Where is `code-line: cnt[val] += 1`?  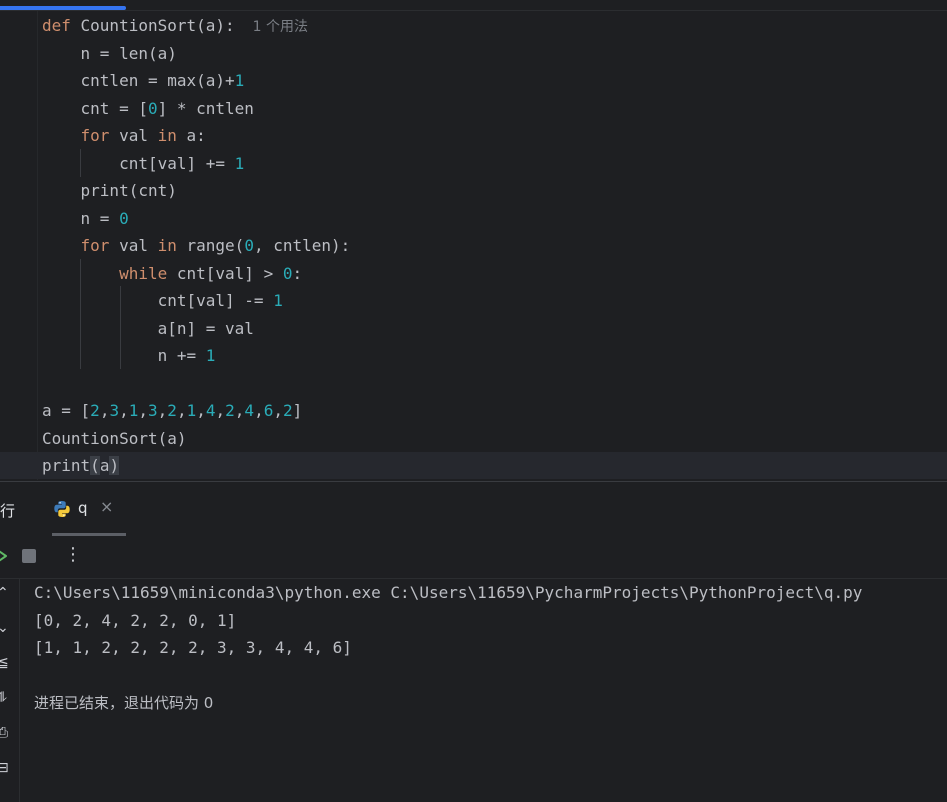 code-line: cnt[val] += 1 is located at coordinates (143, 163).